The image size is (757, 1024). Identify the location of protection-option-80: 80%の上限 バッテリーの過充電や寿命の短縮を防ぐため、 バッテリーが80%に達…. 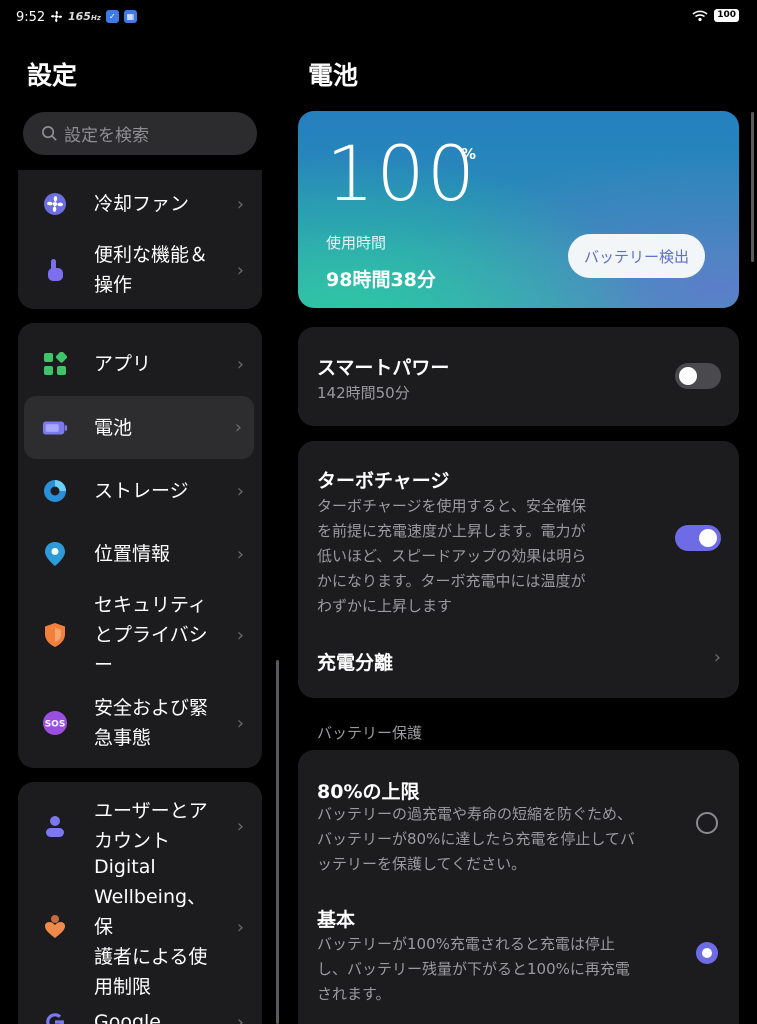
(518, 815).